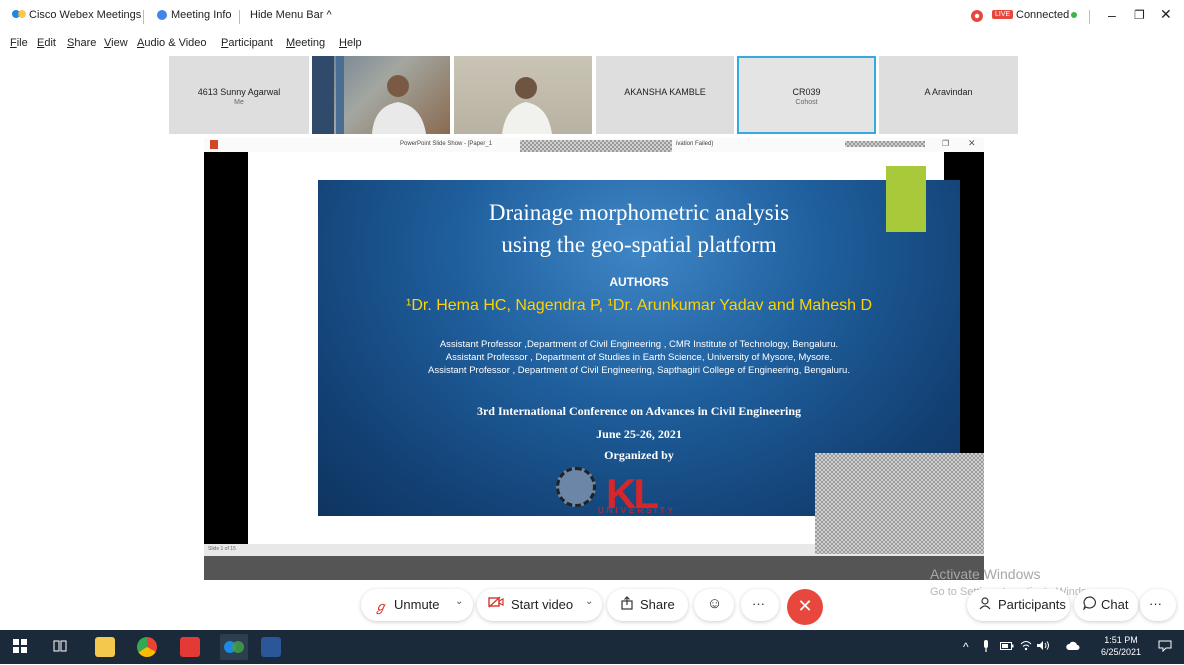  Describe the element at coordinates (172, 43) in the screenshot. I see `menu-audio-video: Audio & Video` at that location.